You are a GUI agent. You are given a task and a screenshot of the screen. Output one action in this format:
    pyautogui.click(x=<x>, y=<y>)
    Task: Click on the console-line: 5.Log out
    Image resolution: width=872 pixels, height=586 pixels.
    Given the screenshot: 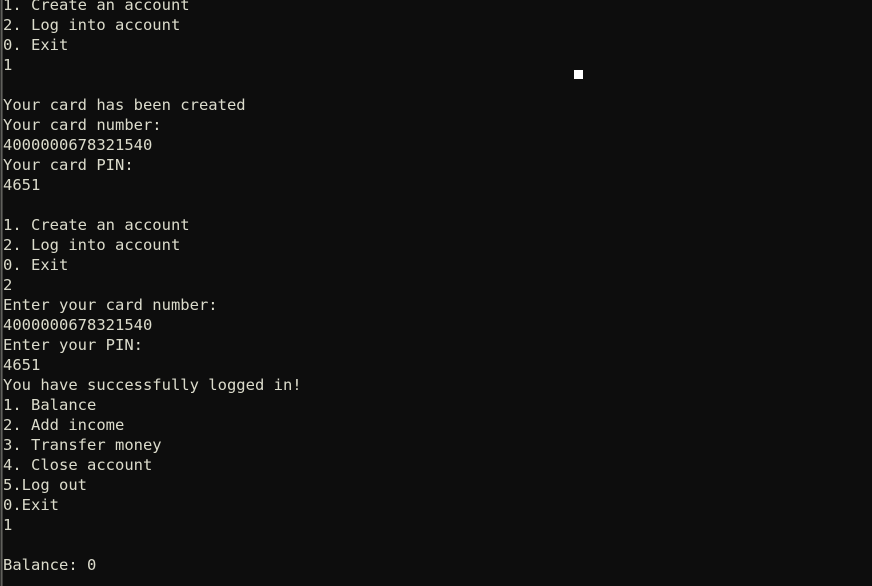 What is the action you would take?
    pyautogui.click(x=45, y=485)
    